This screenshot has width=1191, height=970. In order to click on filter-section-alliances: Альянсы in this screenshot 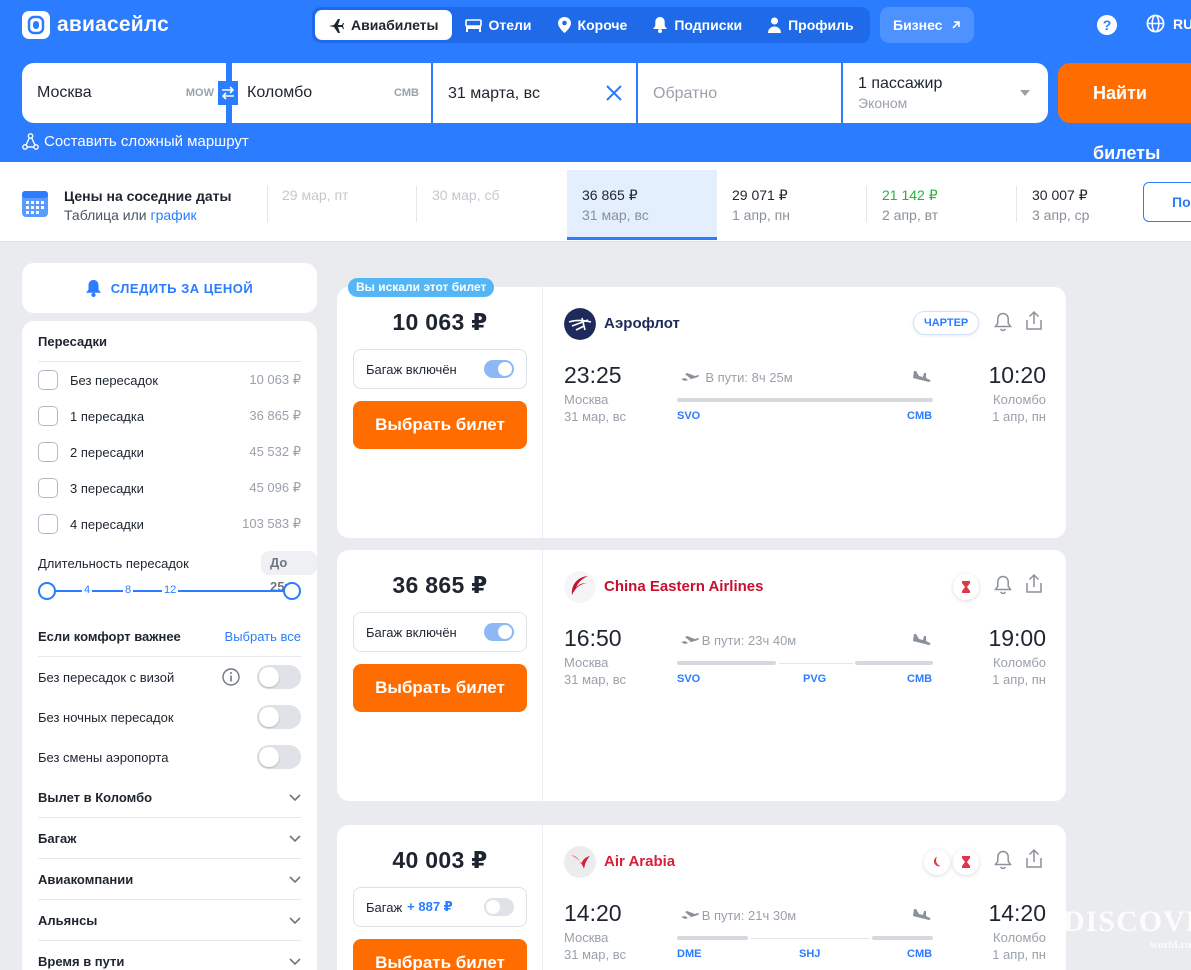, I will do `click(169, 920)`.